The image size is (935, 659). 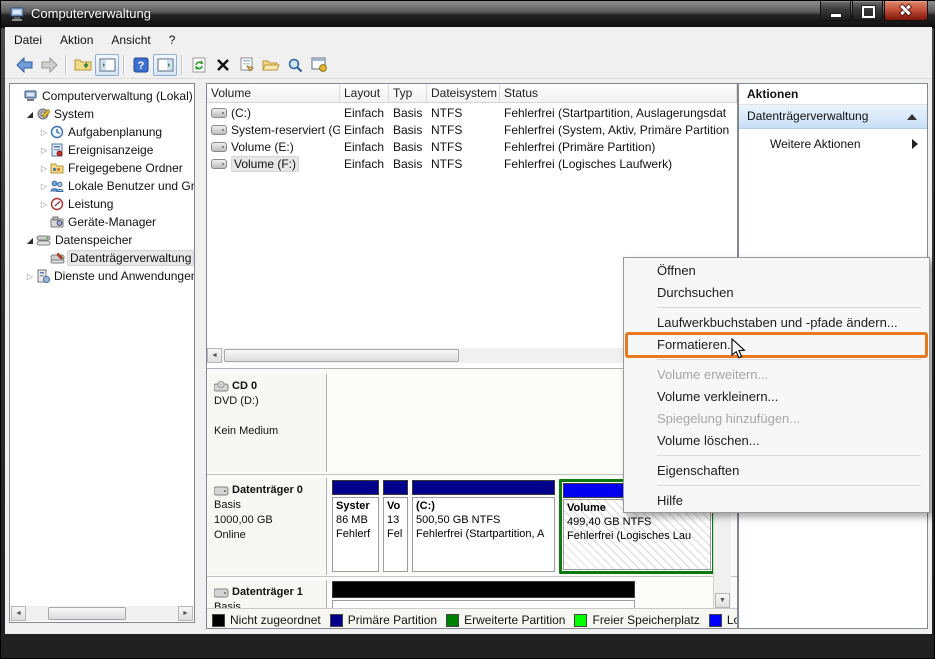 I want to click on column-header-status: Status, so click(x=618, y=93).